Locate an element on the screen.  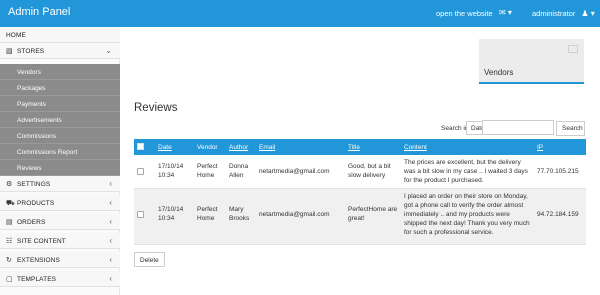
search-button: Search is located at coordinates (570, 128).